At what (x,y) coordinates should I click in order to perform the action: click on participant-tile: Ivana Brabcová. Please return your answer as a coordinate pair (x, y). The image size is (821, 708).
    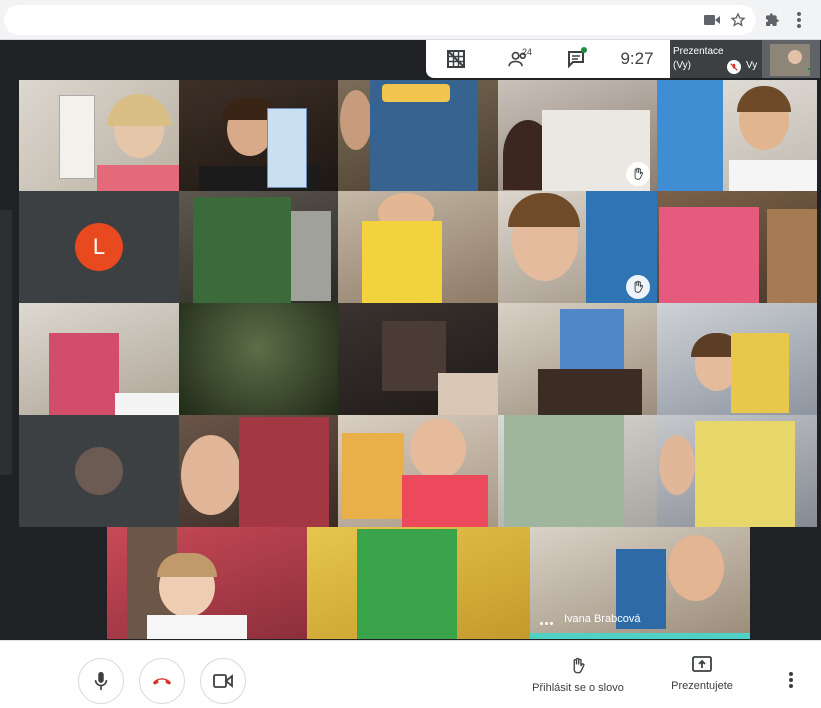
    Looking at the image, I should click on (640, 583).